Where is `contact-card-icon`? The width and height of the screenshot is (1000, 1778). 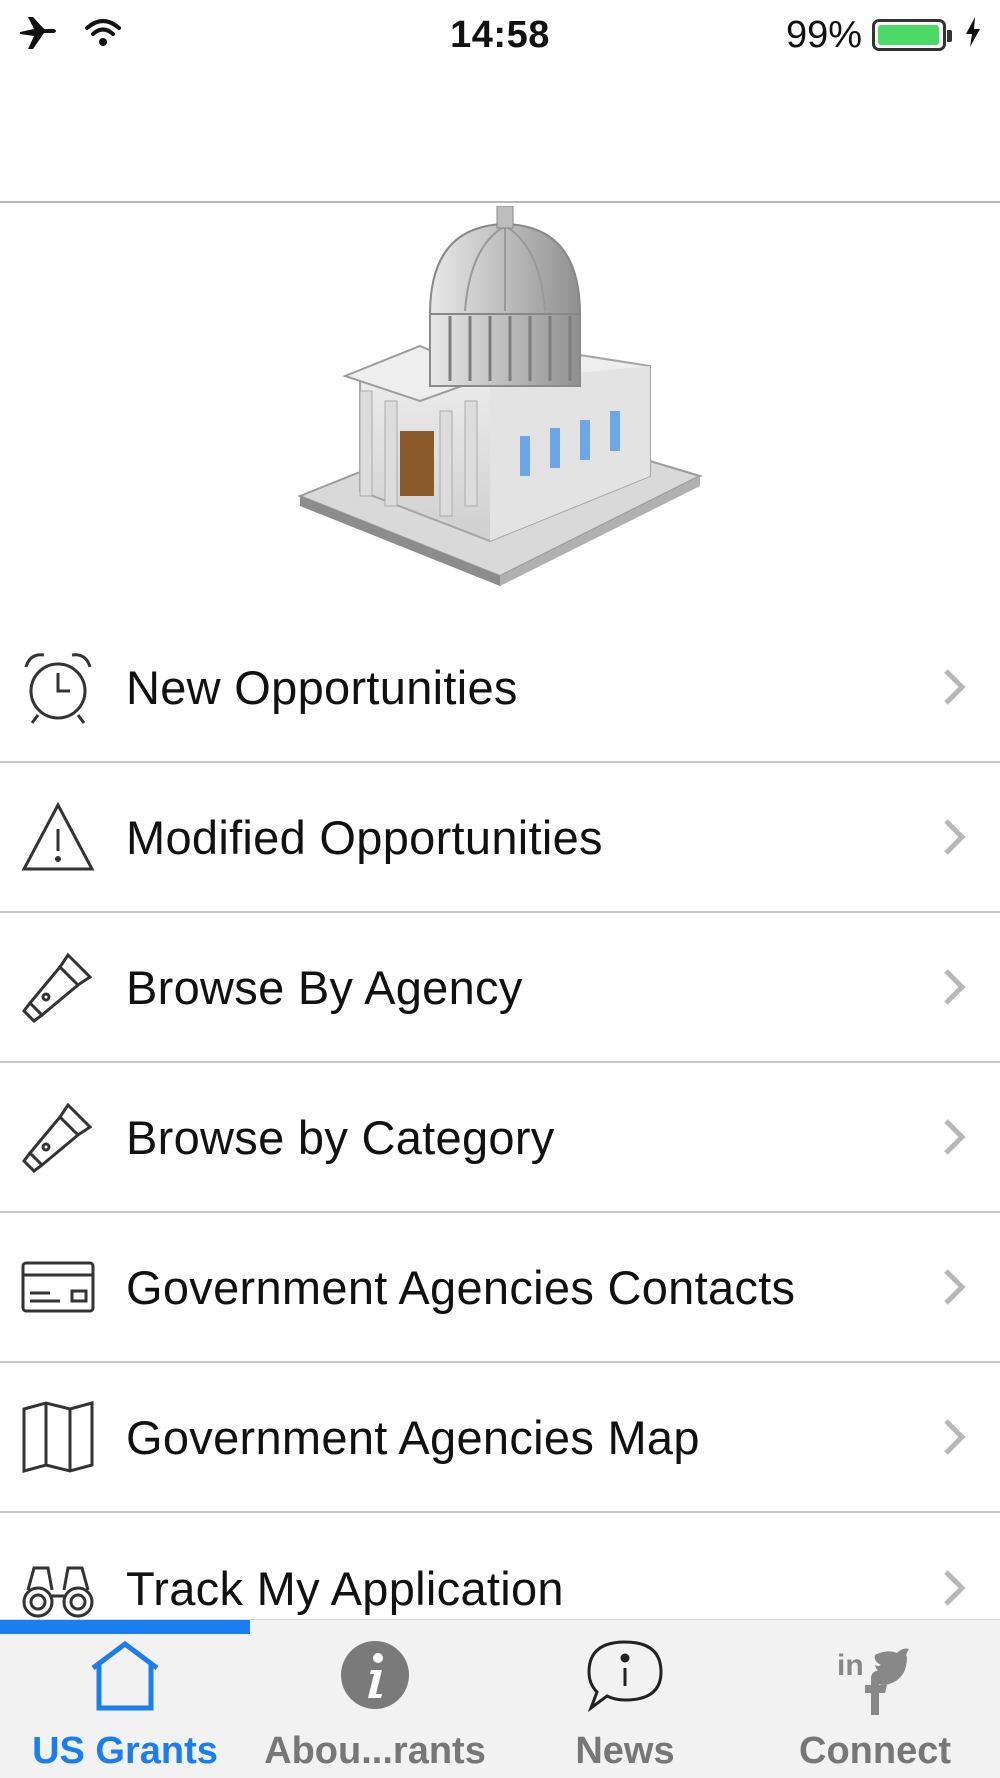 contact-card-icon is located at coordinates (58, 1287).